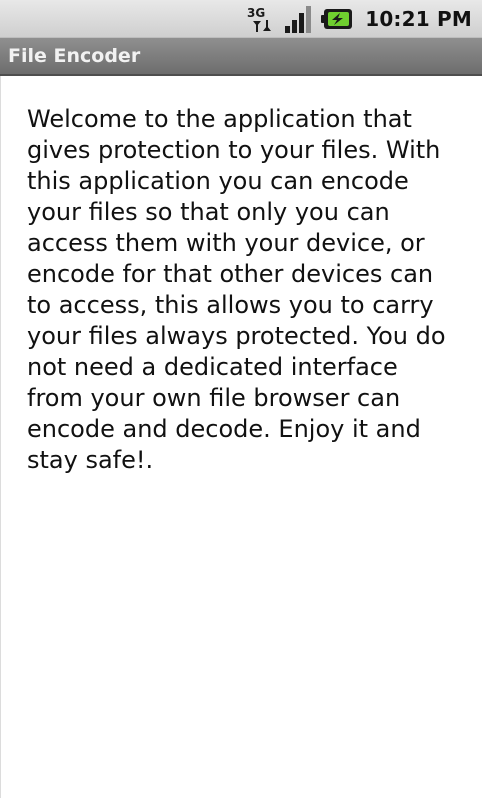 This screenshot has height=798, width=482. Describe the element at coordinates (358, 19) in the screenshot. I see `status-icons: 3G 10:21 PM` at that location.